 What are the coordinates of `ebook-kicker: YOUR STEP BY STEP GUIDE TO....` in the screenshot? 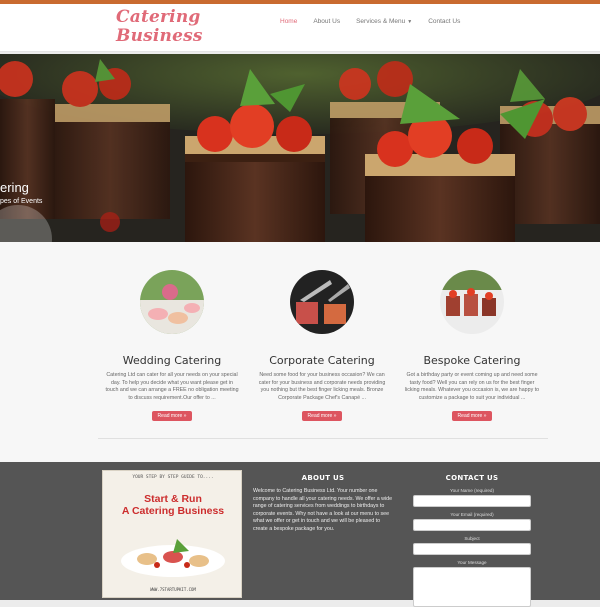 It's located at (173, 477).